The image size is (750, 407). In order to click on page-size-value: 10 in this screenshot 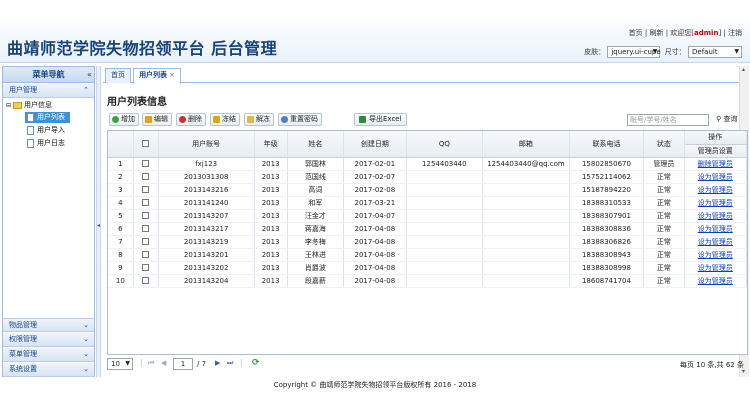, I will do `click(115, 364)`.